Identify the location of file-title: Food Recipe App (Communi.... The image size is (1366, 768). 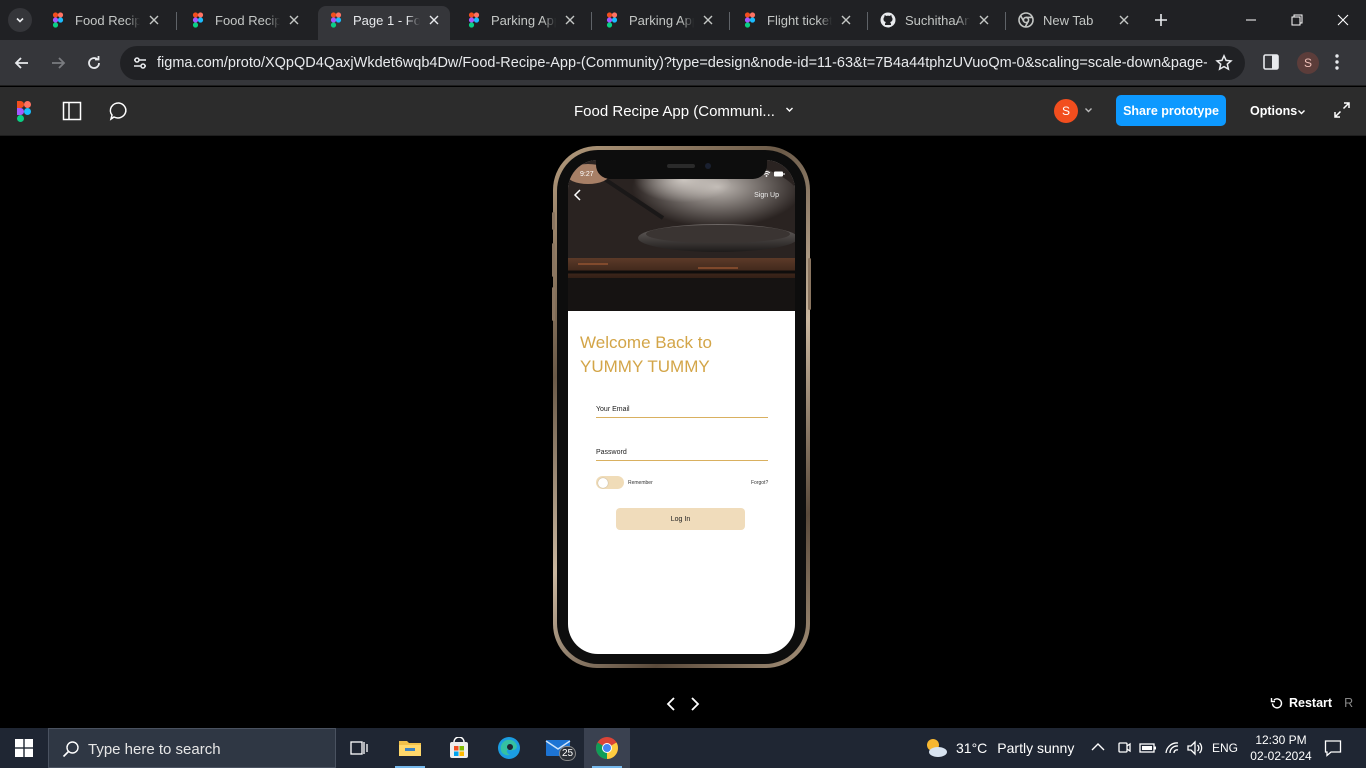
(674, 111).